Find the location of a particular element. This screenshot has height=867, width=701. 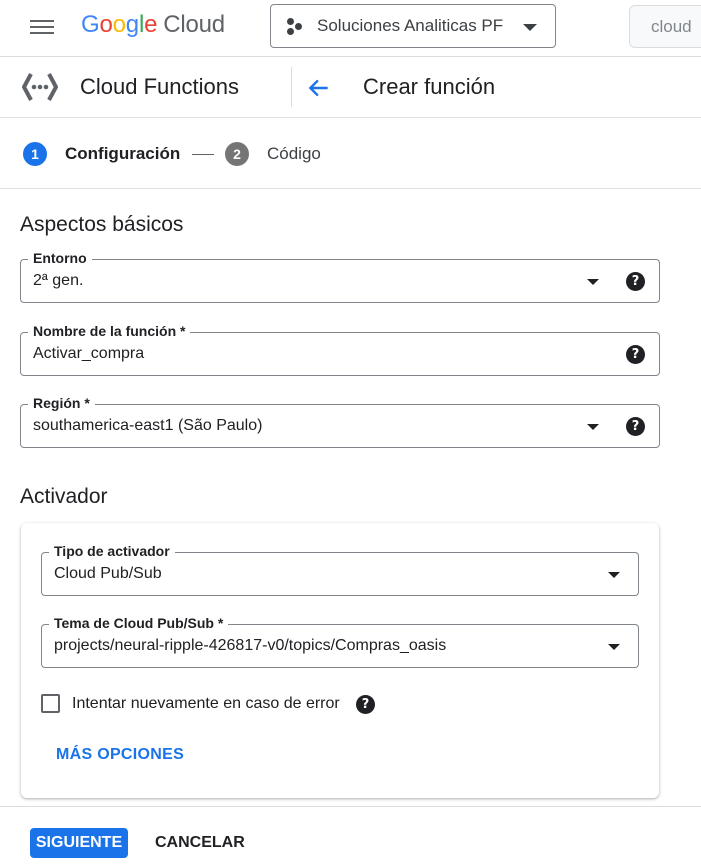

google-cloud-logo: Google Cloud is located at coordinates (153, 25).